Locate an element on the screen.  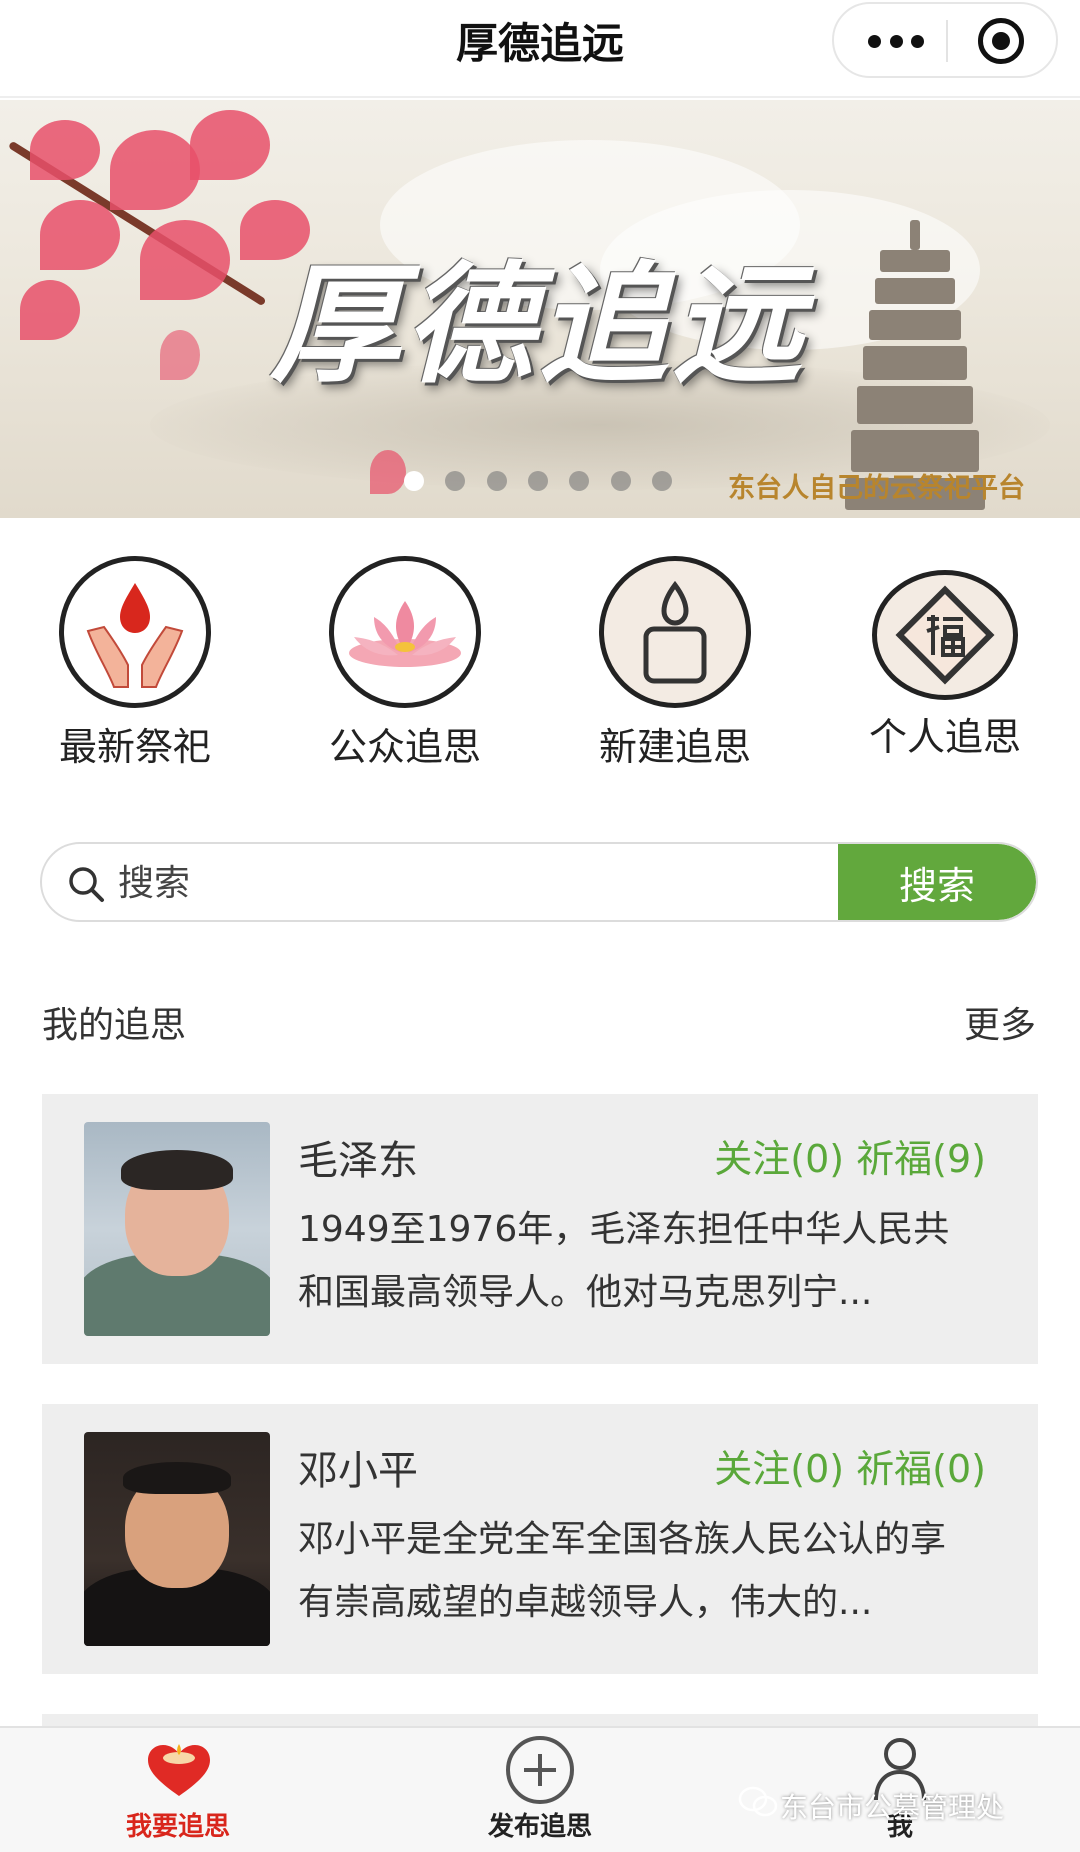
menu-label: 公众追思 is located at coordinates (404, 747).